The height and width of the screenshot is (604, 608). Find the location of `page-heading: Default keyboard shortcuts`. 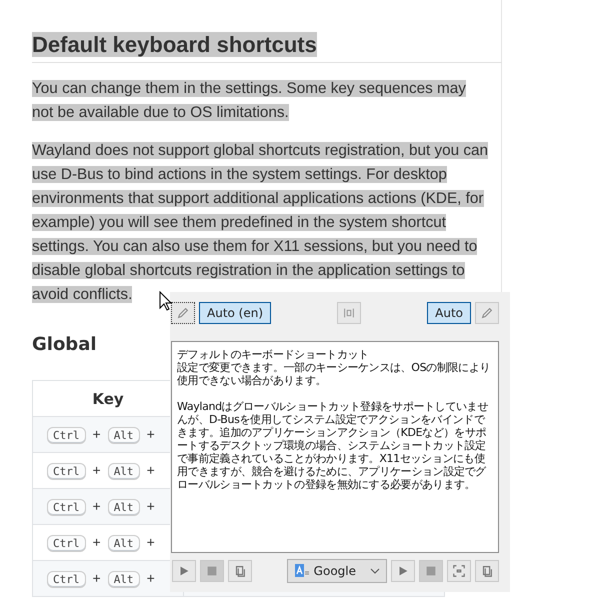

page-heading: Default keyboard shortcuts is located at coordinates (174, 44).